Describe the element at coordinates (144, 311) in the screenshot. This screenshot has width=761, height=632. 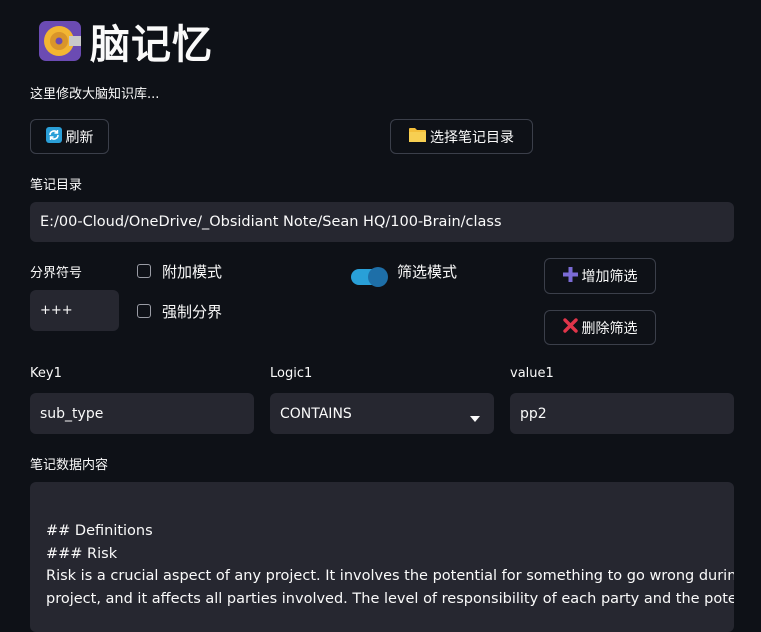
I see `force-split-checkbox` at that location.